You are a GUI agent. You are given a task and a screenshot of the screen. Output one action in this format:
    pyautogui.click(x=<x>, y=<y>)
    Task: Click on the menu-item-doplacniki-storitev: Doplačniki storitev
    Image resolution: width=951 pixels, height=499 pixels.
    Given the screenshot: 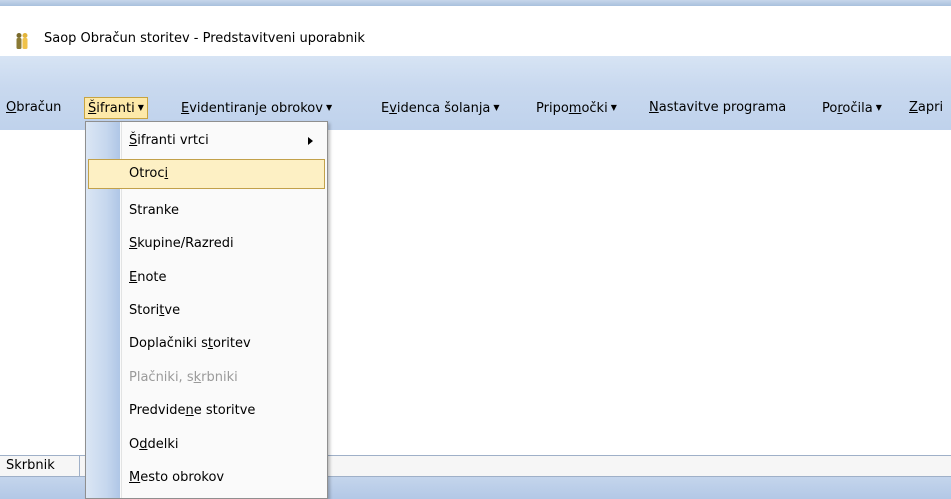 What is the action you would take?
    pyautogui.click(x=206, y=344)
    